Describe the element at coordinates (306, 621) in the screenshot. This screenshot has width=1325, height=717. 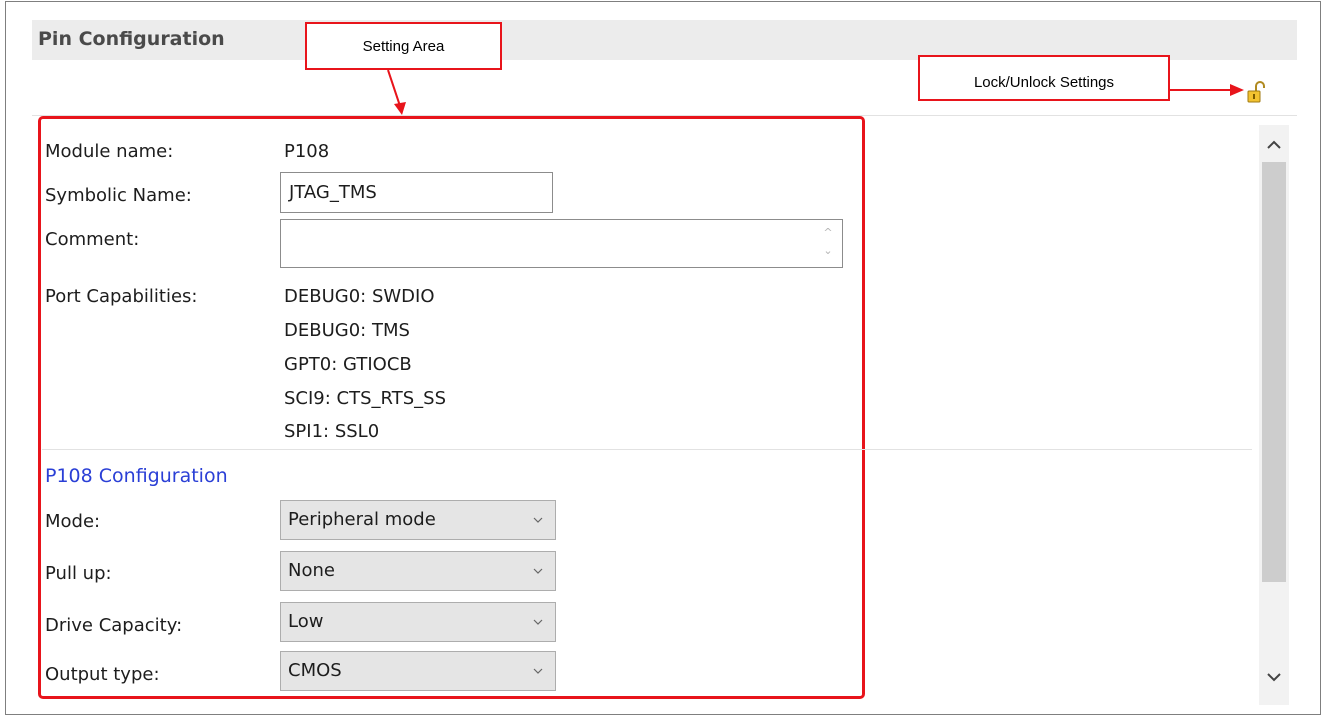
I see `drive-capacity-value: Low` at that location.